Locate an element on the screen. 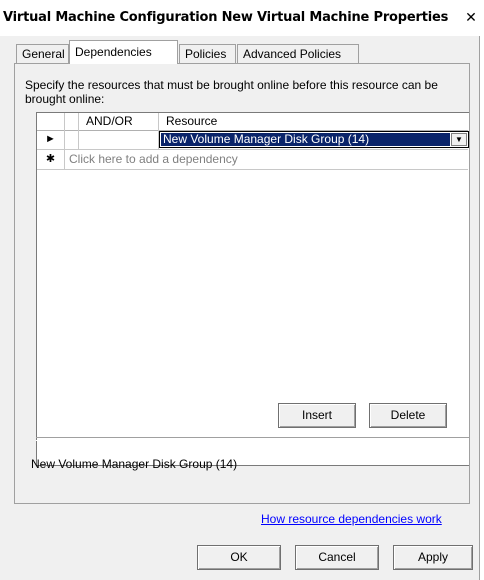  grid-header: AND/OR Resource is located at coordinates (252, 122).